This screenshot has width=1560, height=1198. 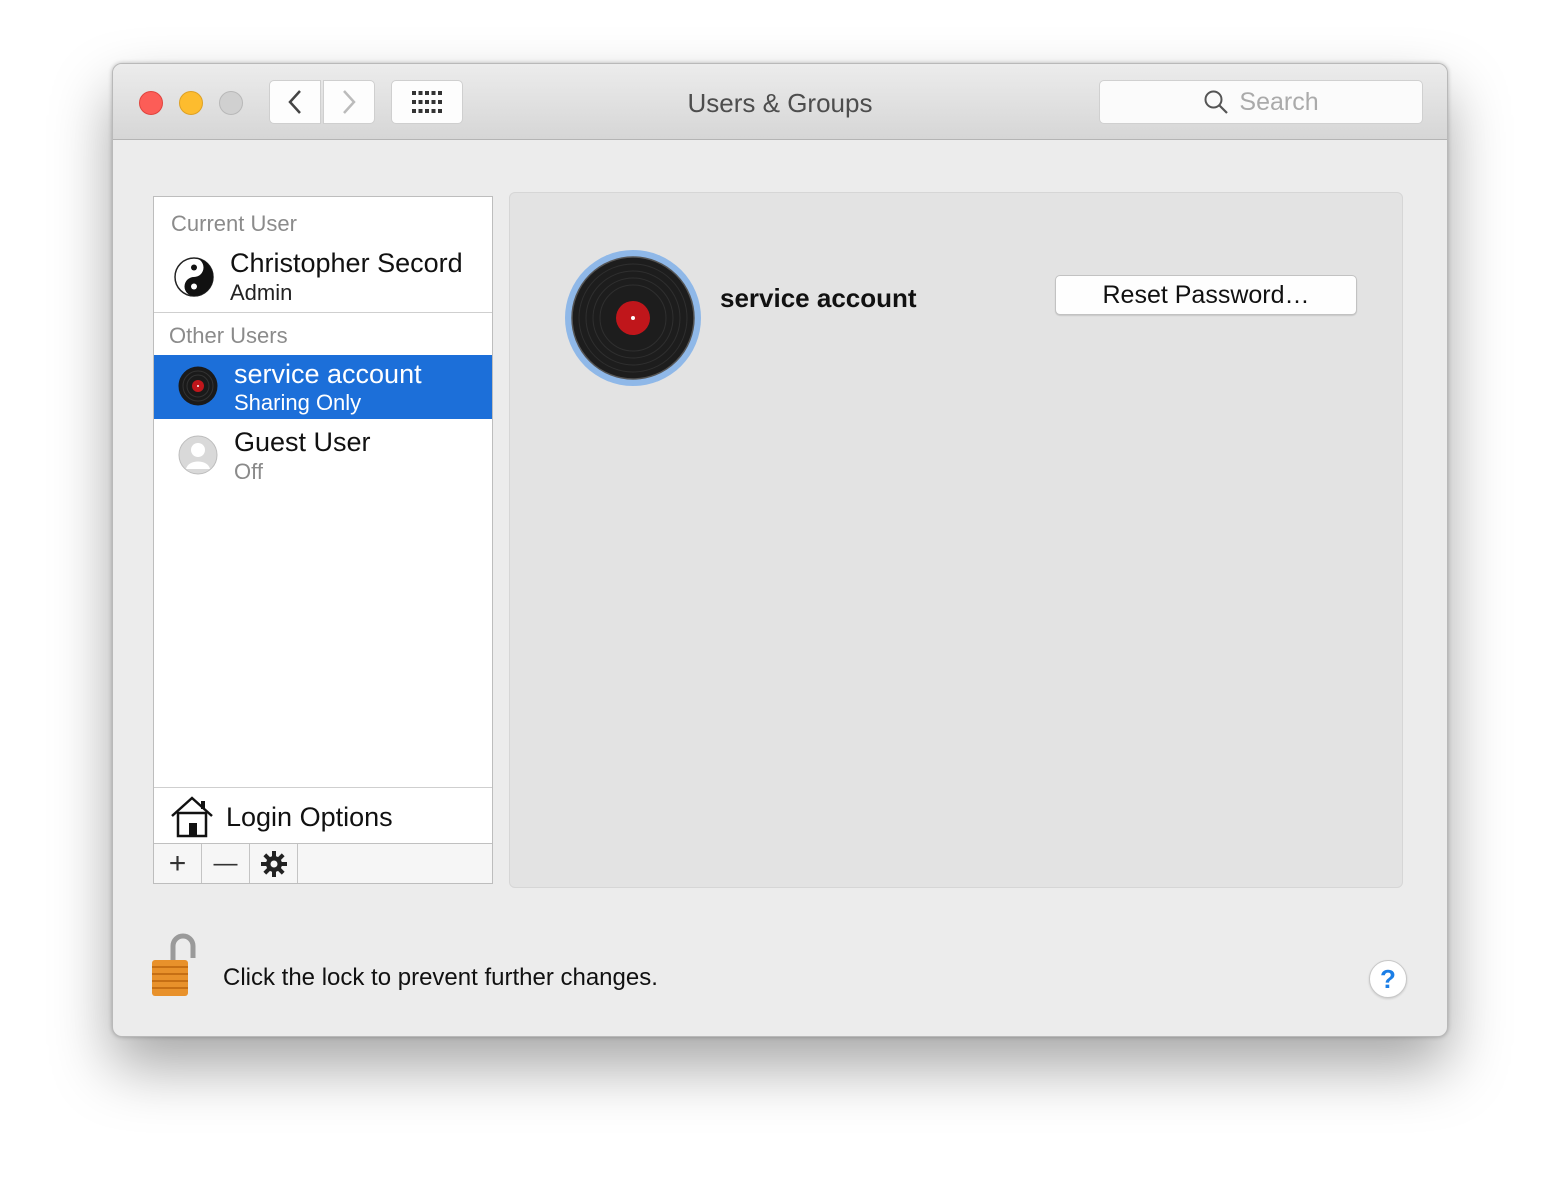 I want to click on guest-user-name: Guest User, so click(x=302, y=442).